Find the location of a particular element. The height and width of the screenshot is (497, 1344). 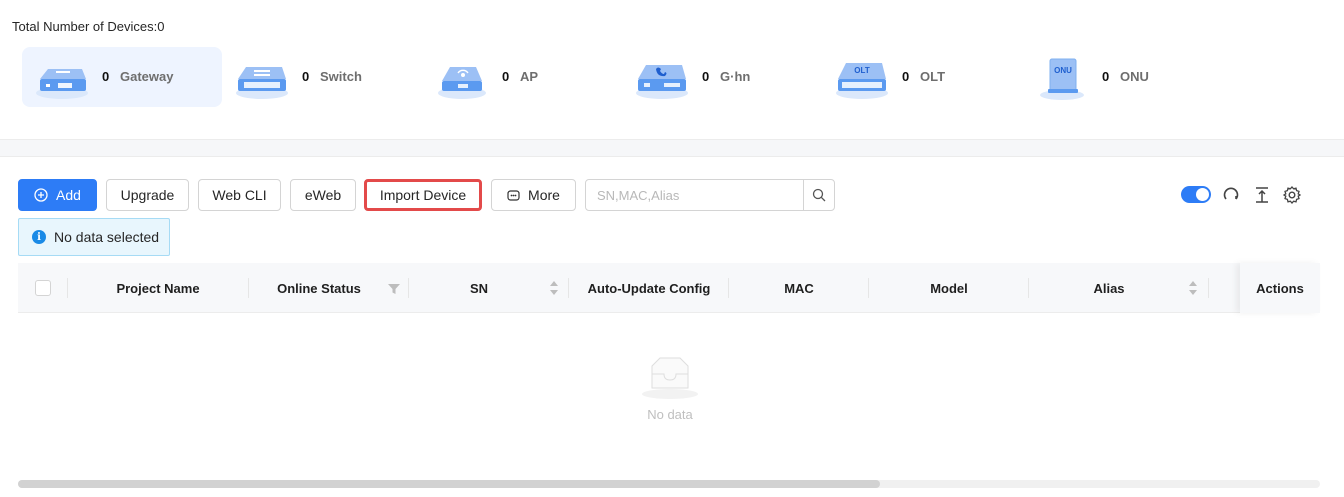

select-all-checkbox is located at coordinates (43, 288).